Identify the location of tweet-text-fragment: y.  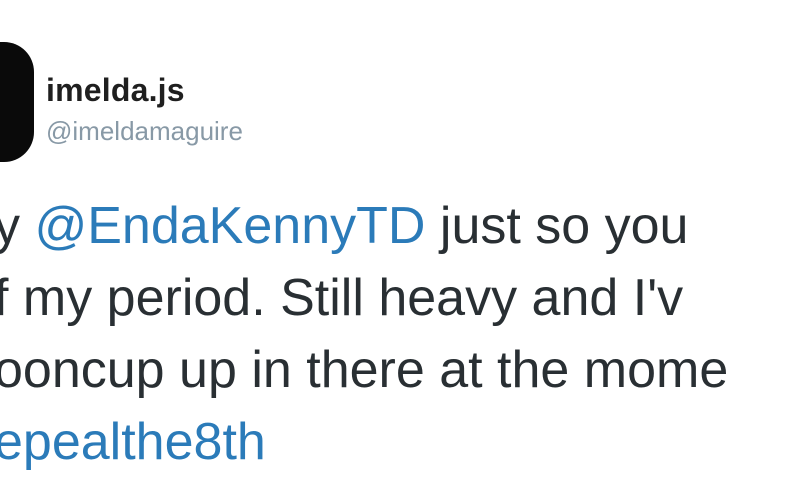
(10, 226).